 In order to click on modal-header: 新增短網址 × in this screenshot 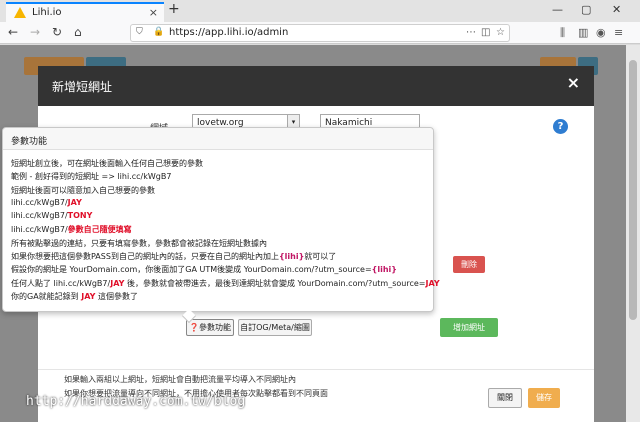, I will do `click(316, 86)`.